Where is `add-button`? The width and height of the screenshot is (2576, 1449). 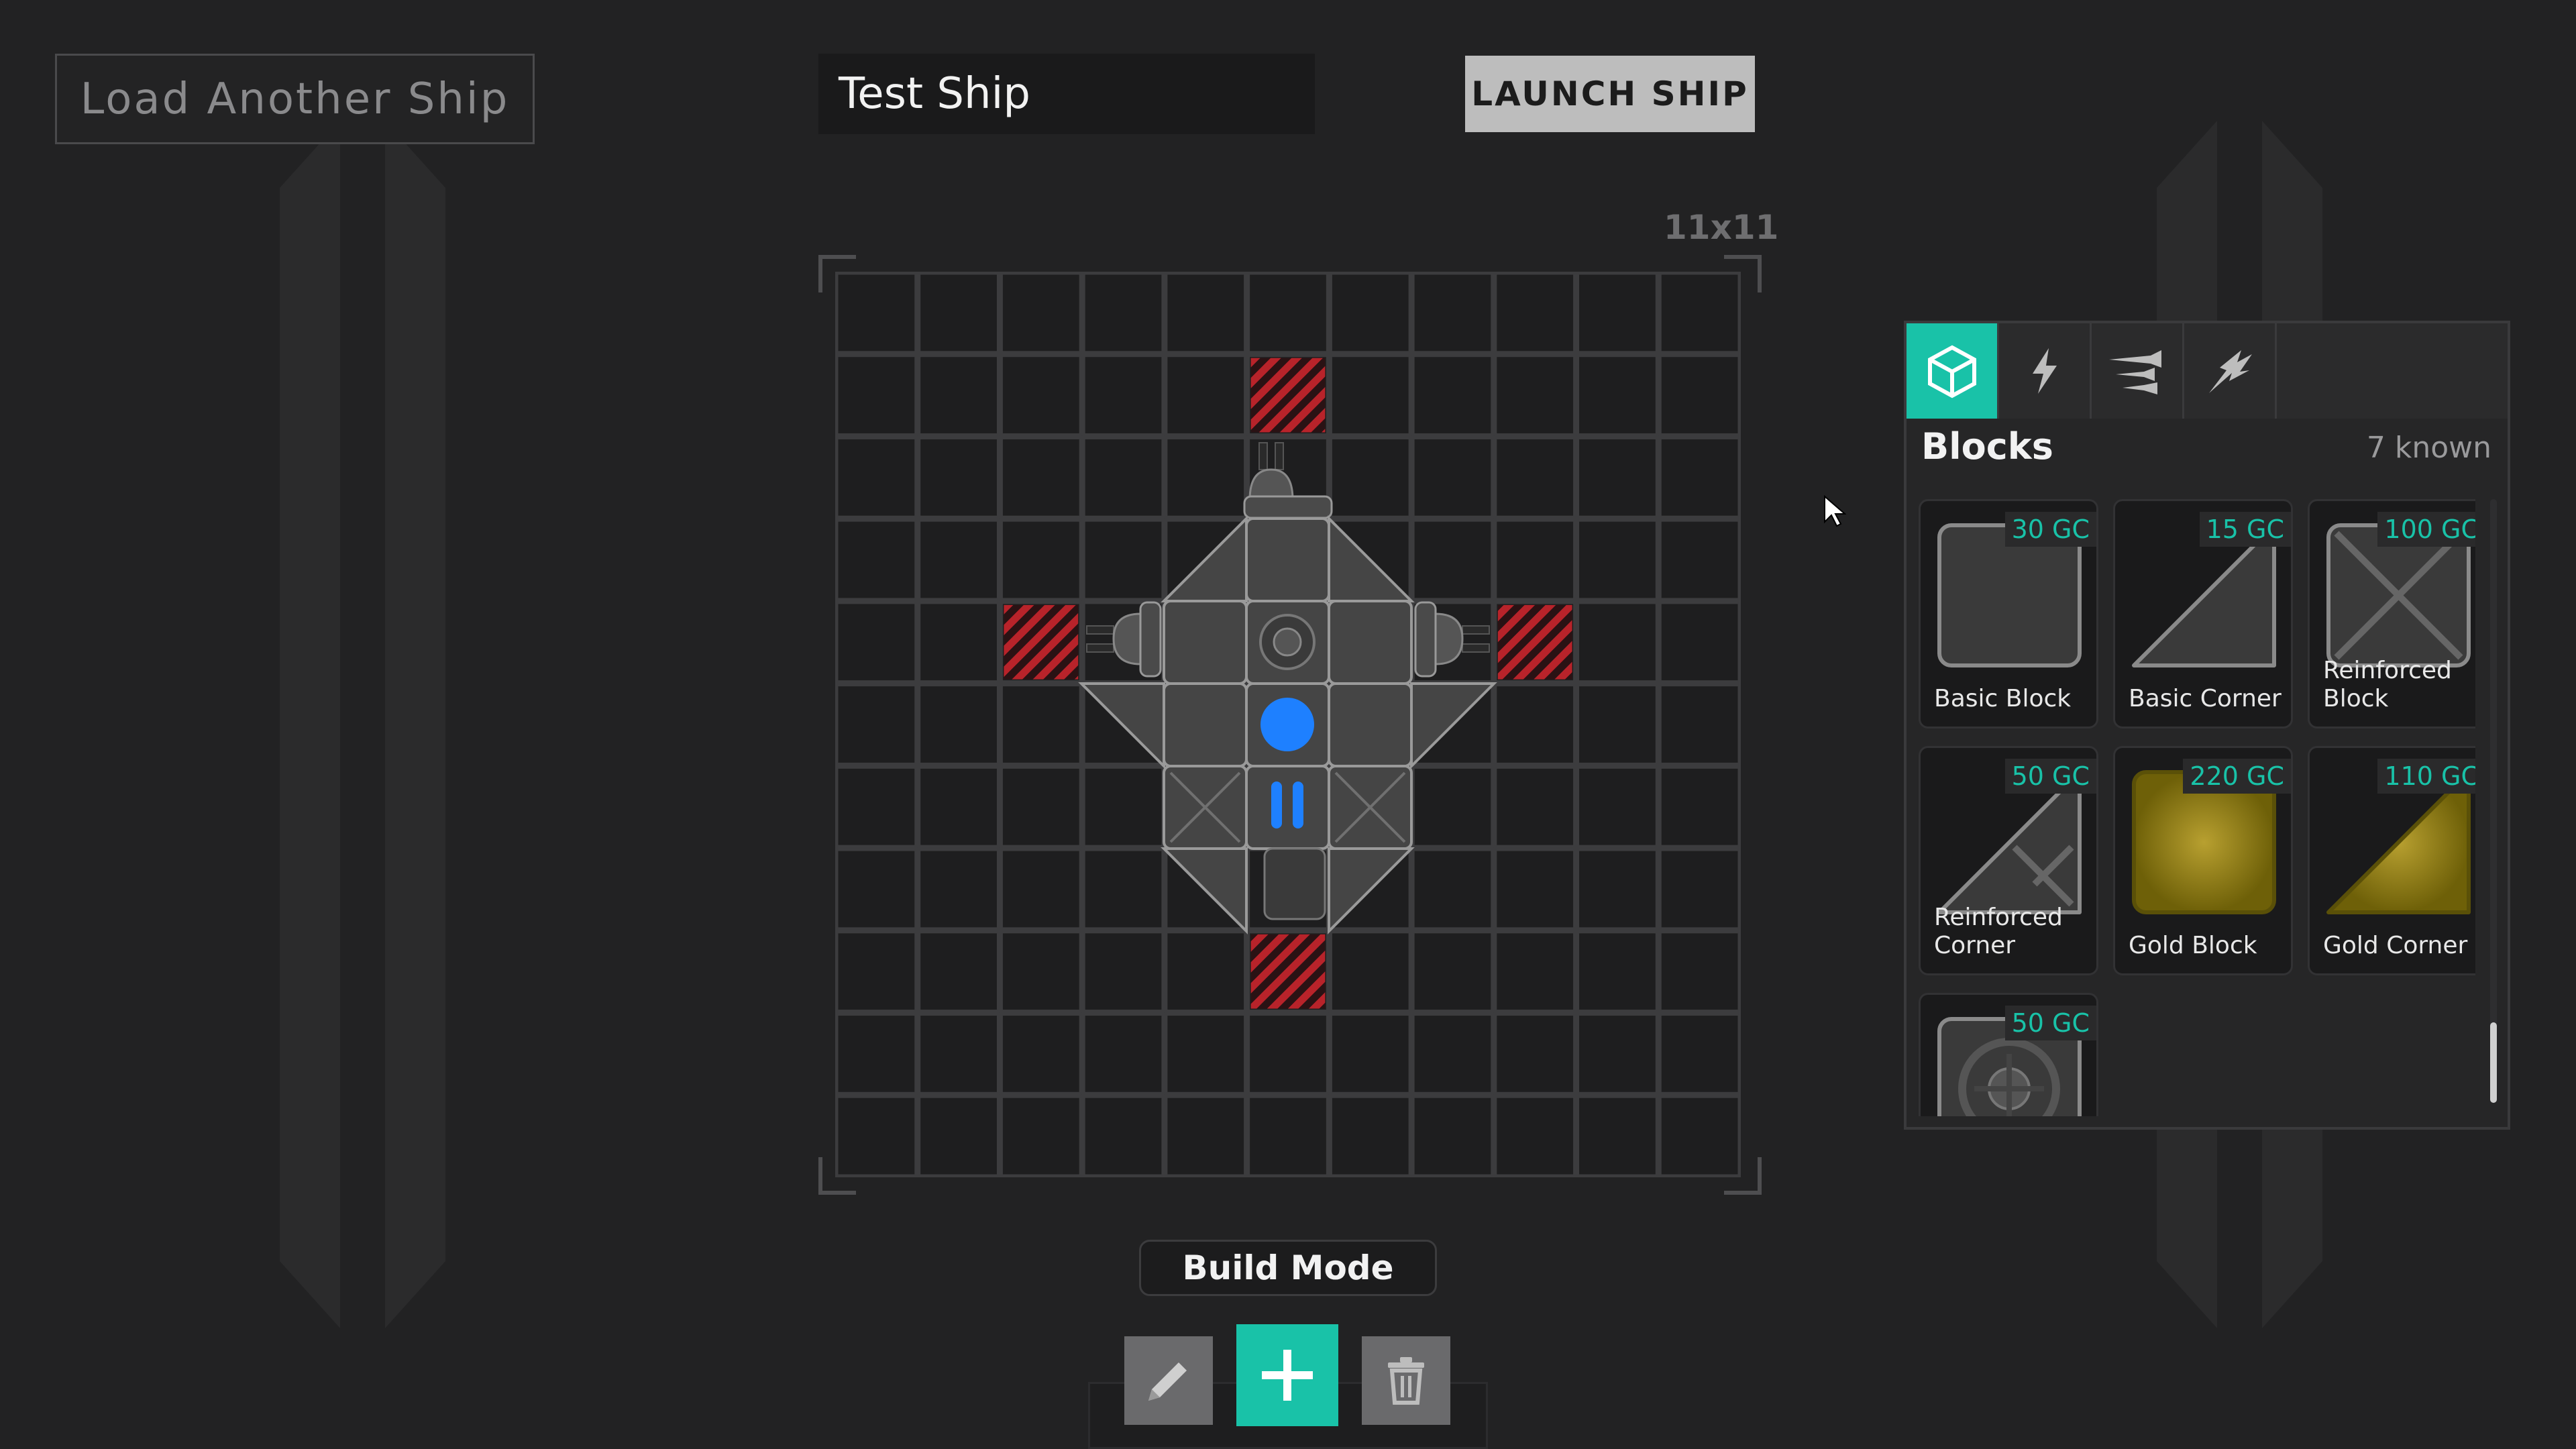
add-button is located at coordinates (1287, 1375).